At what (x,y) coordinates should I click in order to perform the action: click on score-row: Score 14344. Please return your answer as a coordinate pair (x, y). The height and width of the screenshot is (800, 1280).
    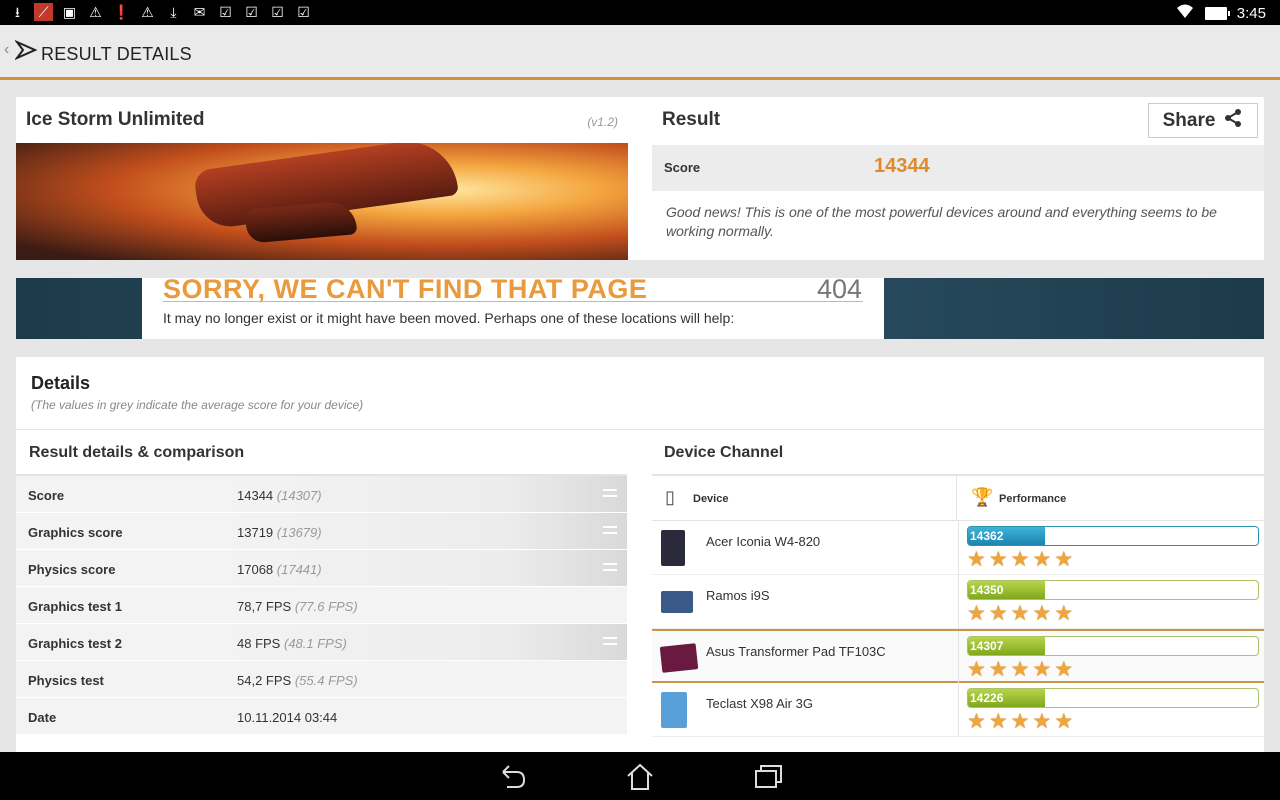
    Looking at the image, I should click on (958, 168).